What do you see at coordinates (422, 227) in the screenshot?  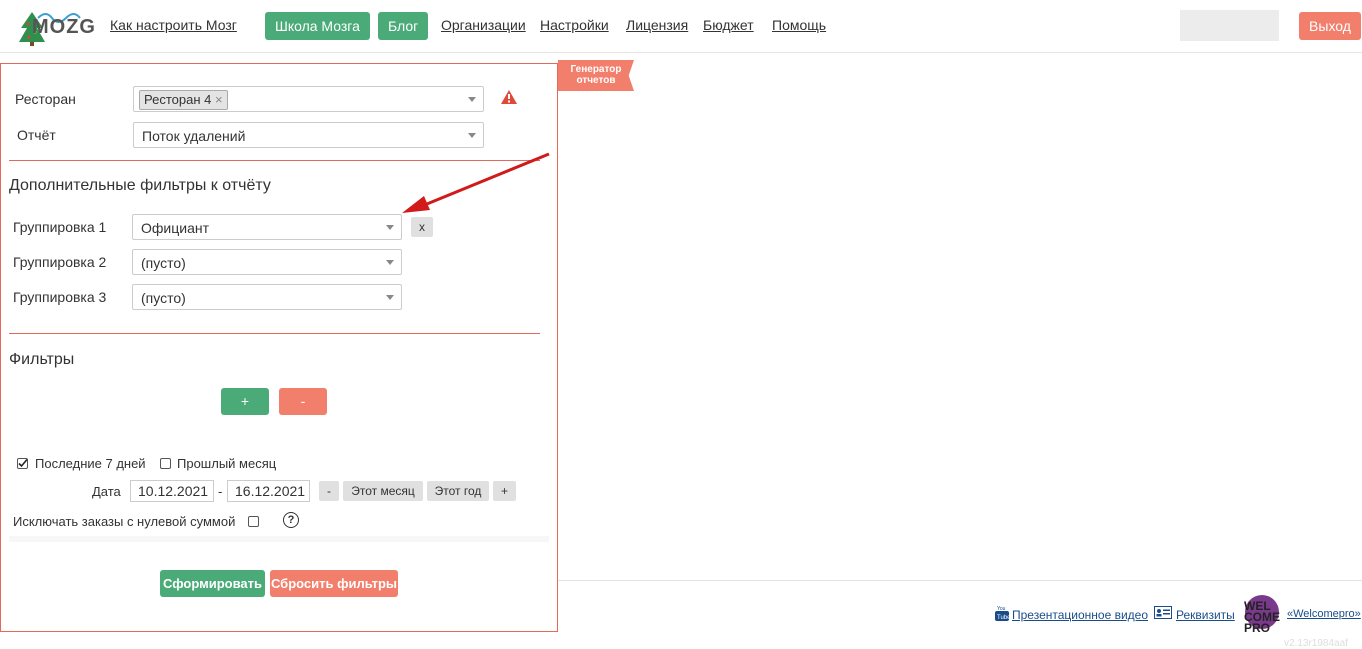 I see `grouping-1-remove-button: x` at bounding box center [422, 227].